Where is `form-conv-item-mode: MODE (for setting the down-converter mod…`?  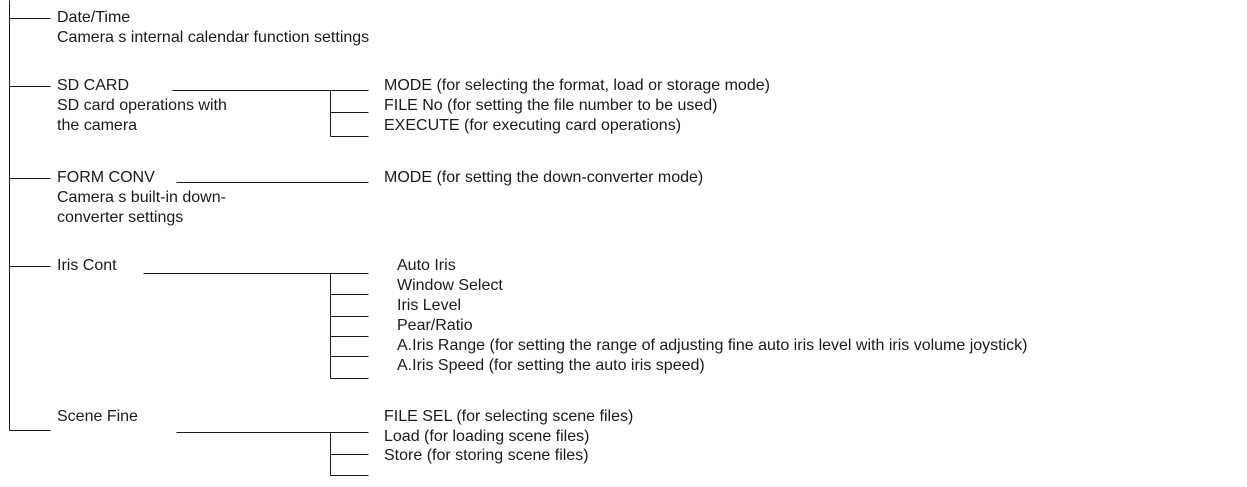
form-conv-item-mode: MODE (for setting the down-converter mod… is located at coordinates (544, 177).